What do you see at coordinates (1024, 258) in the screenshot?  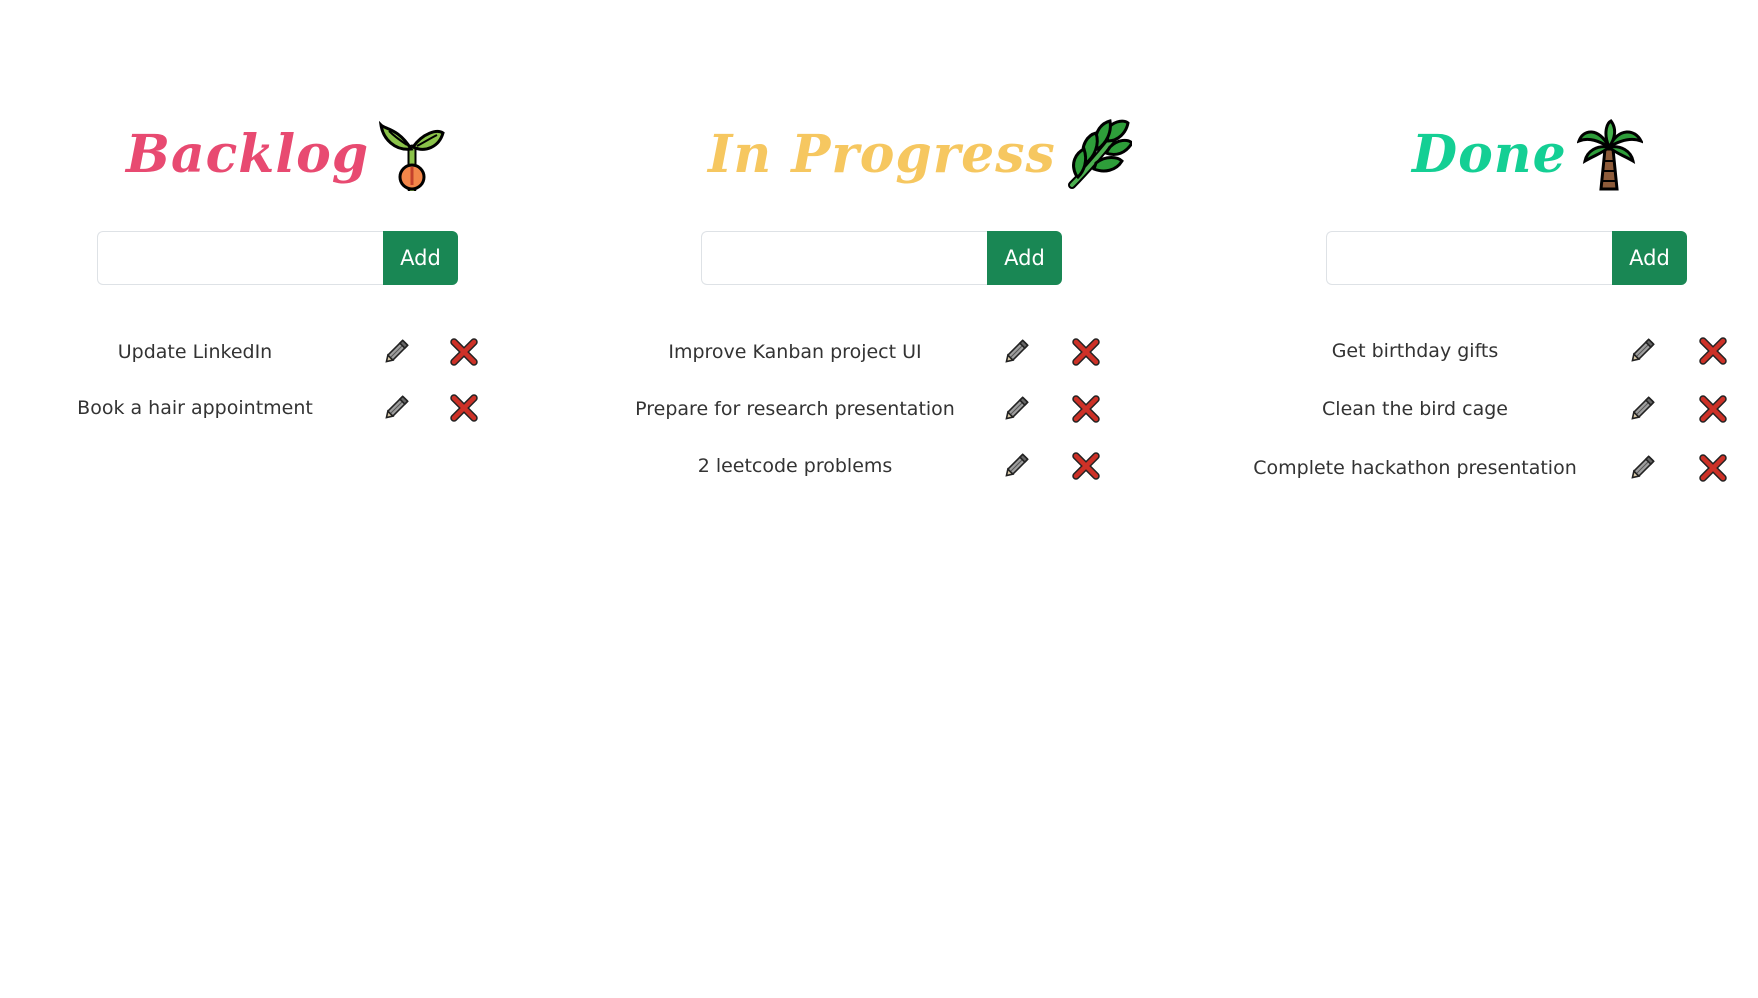 I see `in-progress-add-button: Add` at bounding box center [1024, 258].